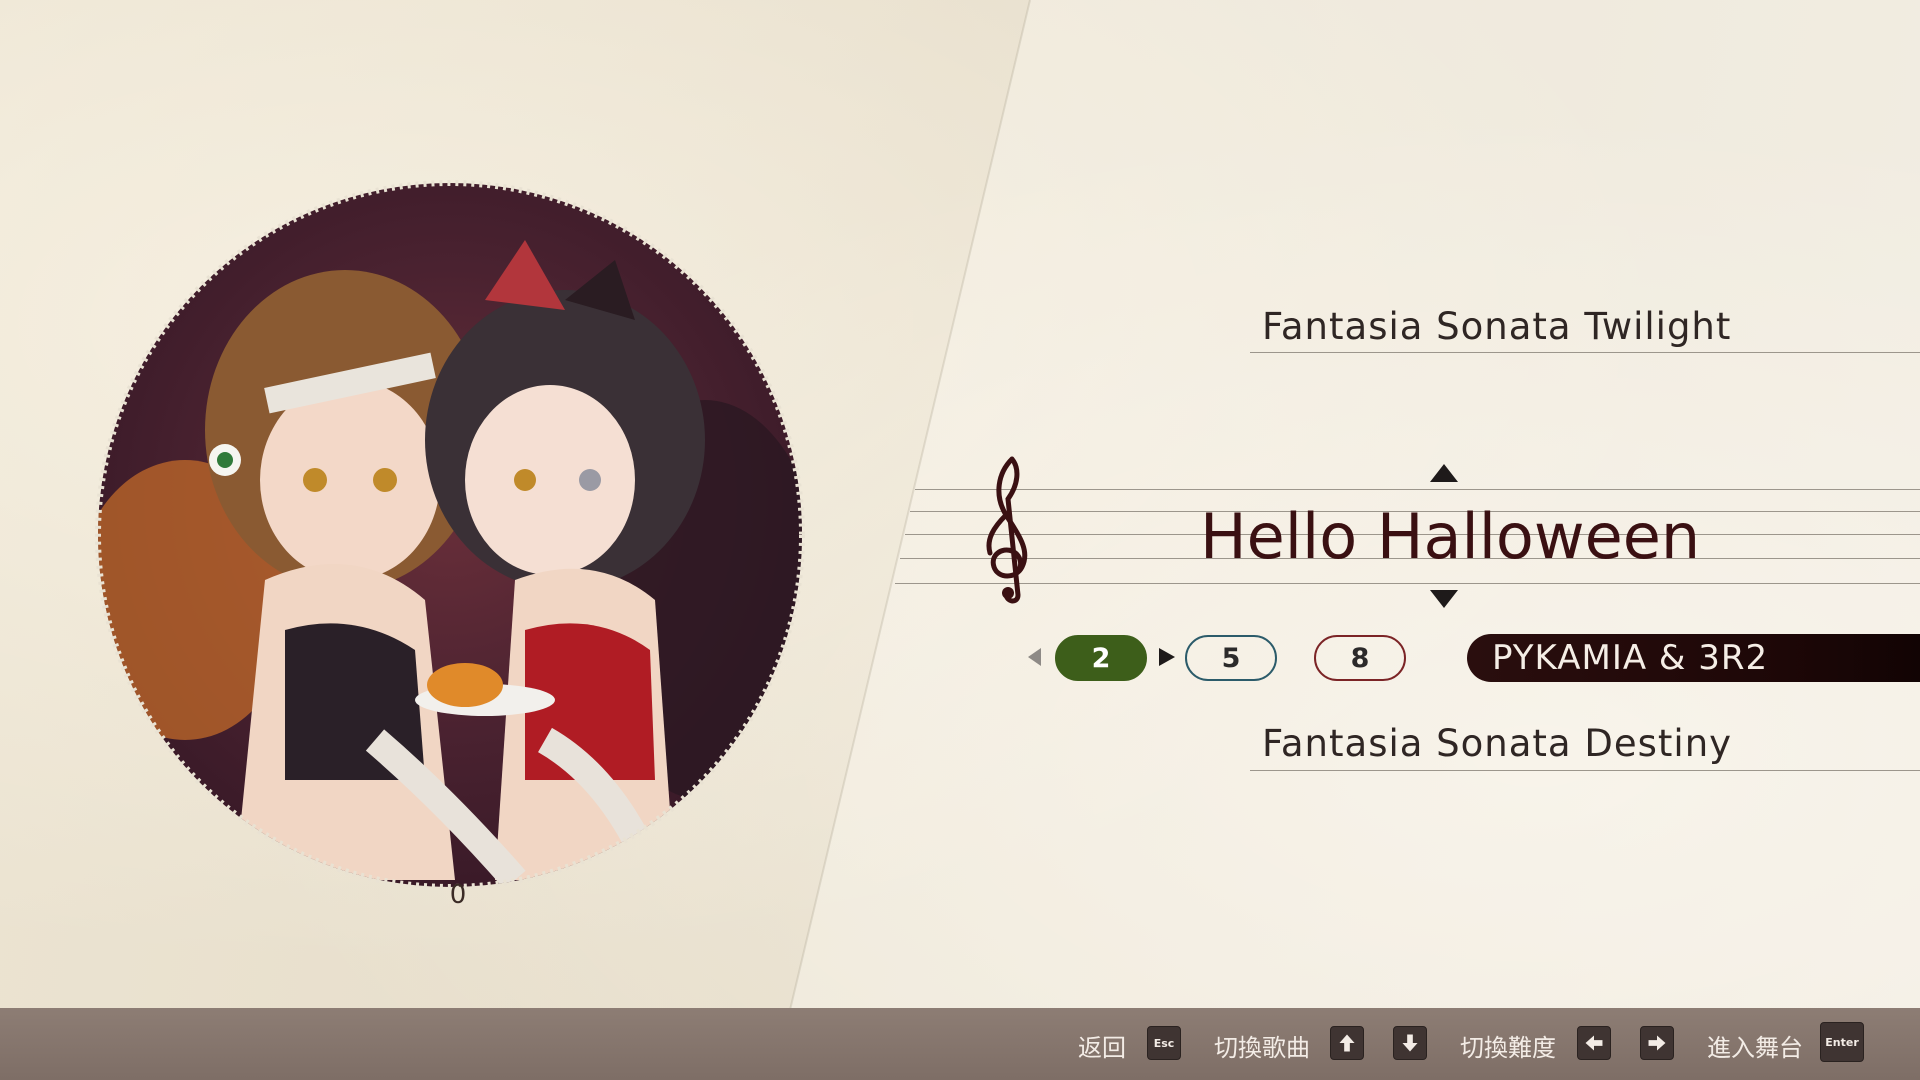 This screenshot has width=1920, height=1080. Describe the element at coordinates (1508, 1048) in the screenshot. I see `switch-difficulty-label: 切換難度` at that location.